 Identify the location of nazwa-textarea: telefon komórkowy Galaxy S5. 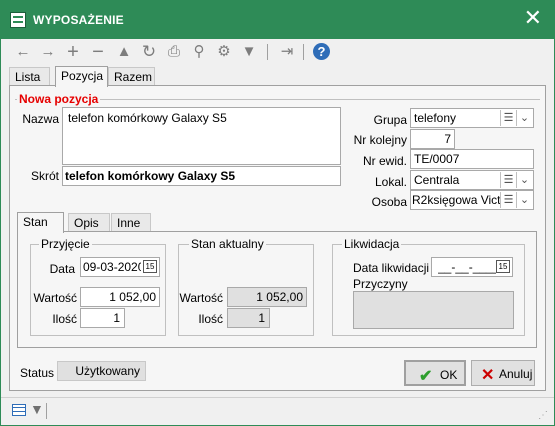
(201, 136).